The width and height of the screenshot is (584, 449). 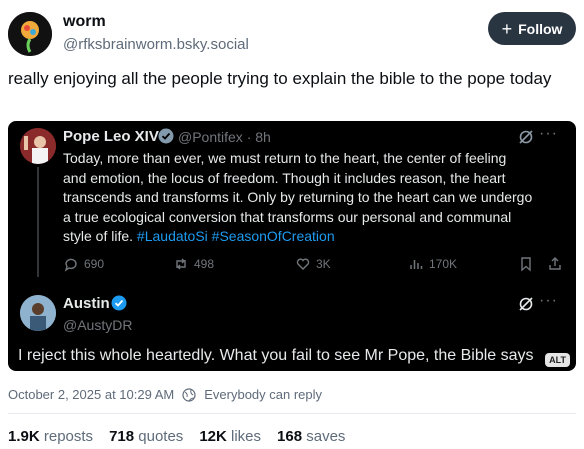 I want to click on saves-stat: 168 saves, so click(x=311, y=436).